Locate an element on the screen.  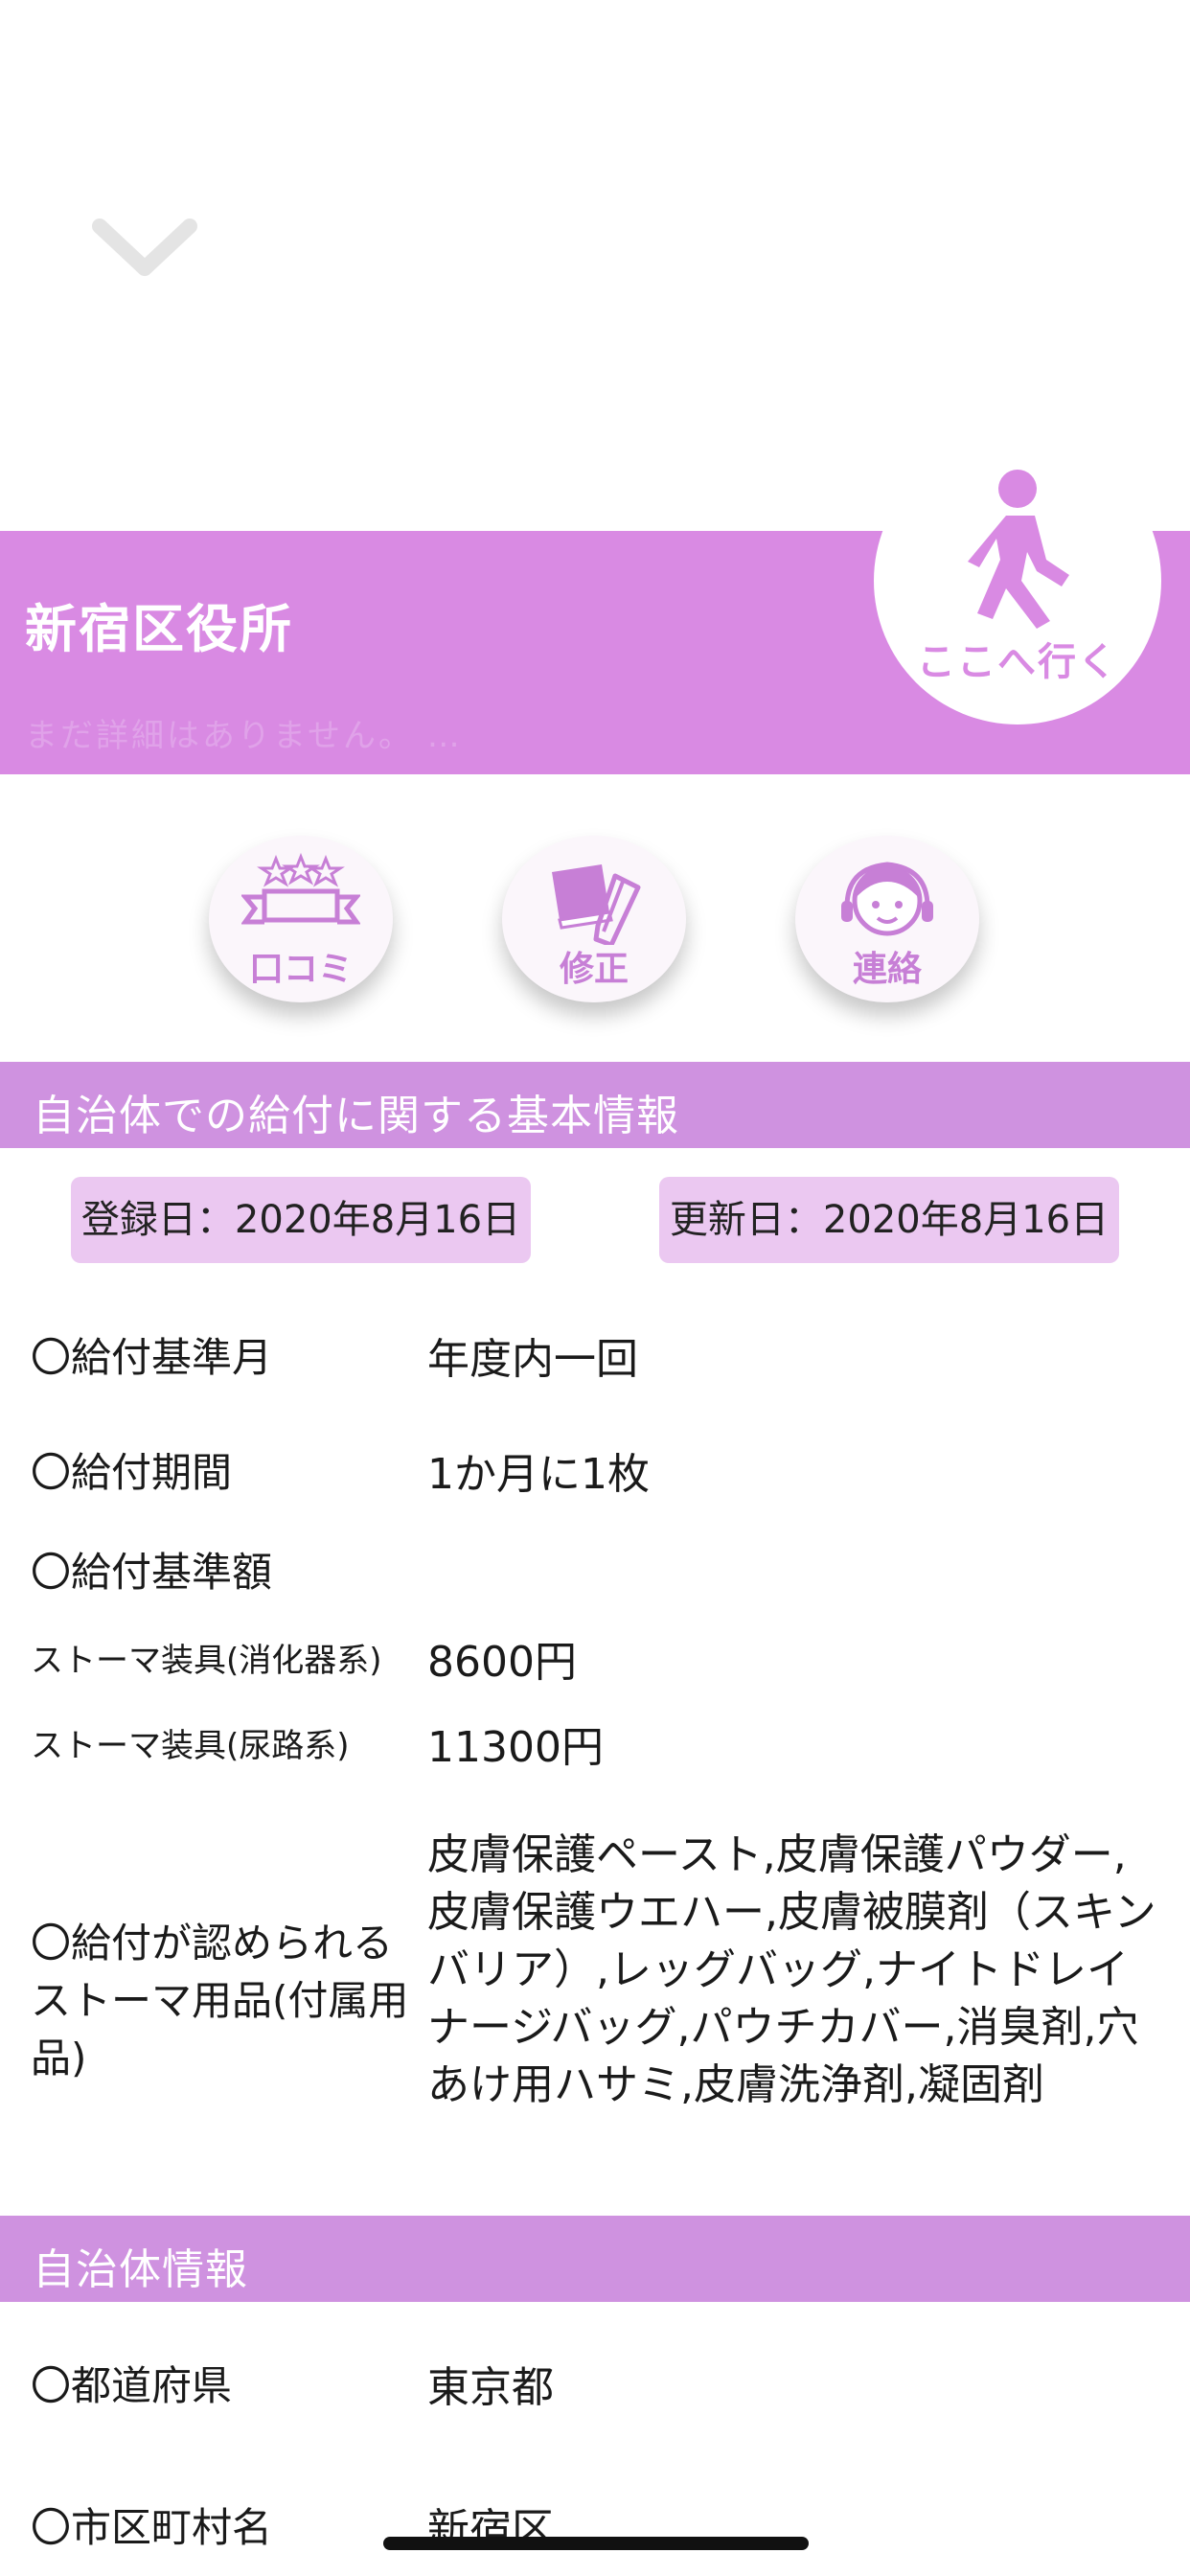
row-label-city: 〇市区町村名 is located at coordinates (152, 2527).